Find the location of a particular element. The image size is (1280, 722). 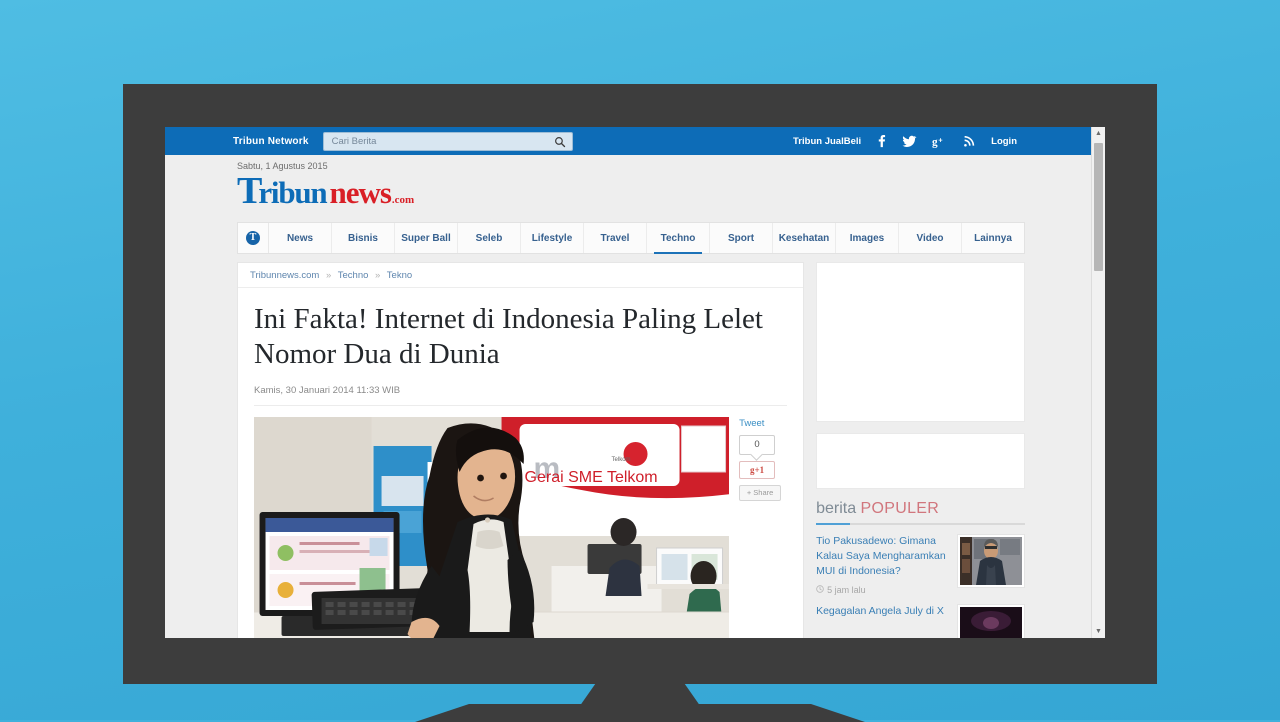

popular-heading-part2: POPULER is located at coordinates (900, 508).